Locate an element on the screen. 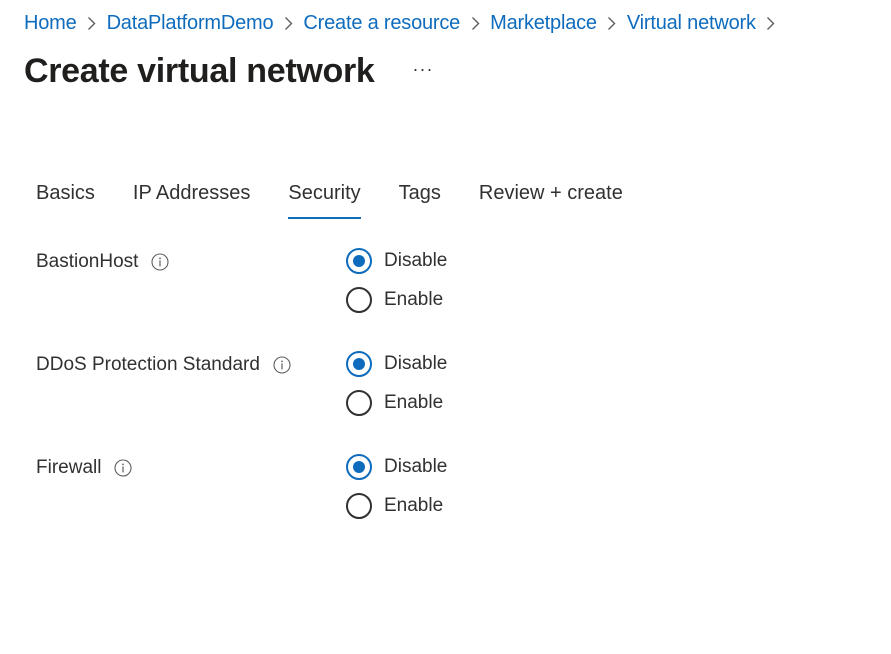 The height and width of the screenshot is (654, 891). field-label: DDoS Protection Standard is located at coordinates (148, 364).